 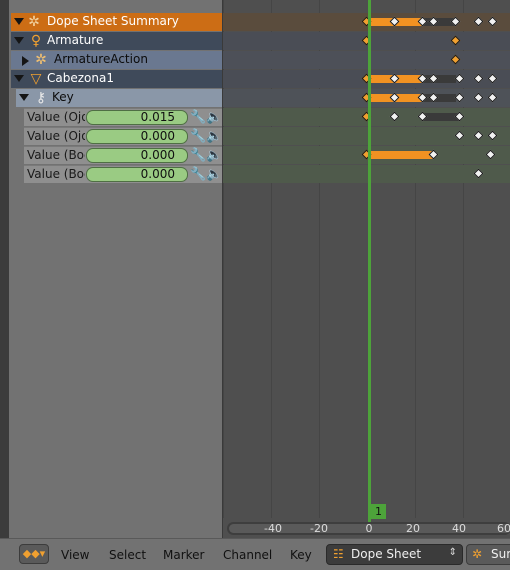 I want to click on playhead, so click(x=369, y=261).